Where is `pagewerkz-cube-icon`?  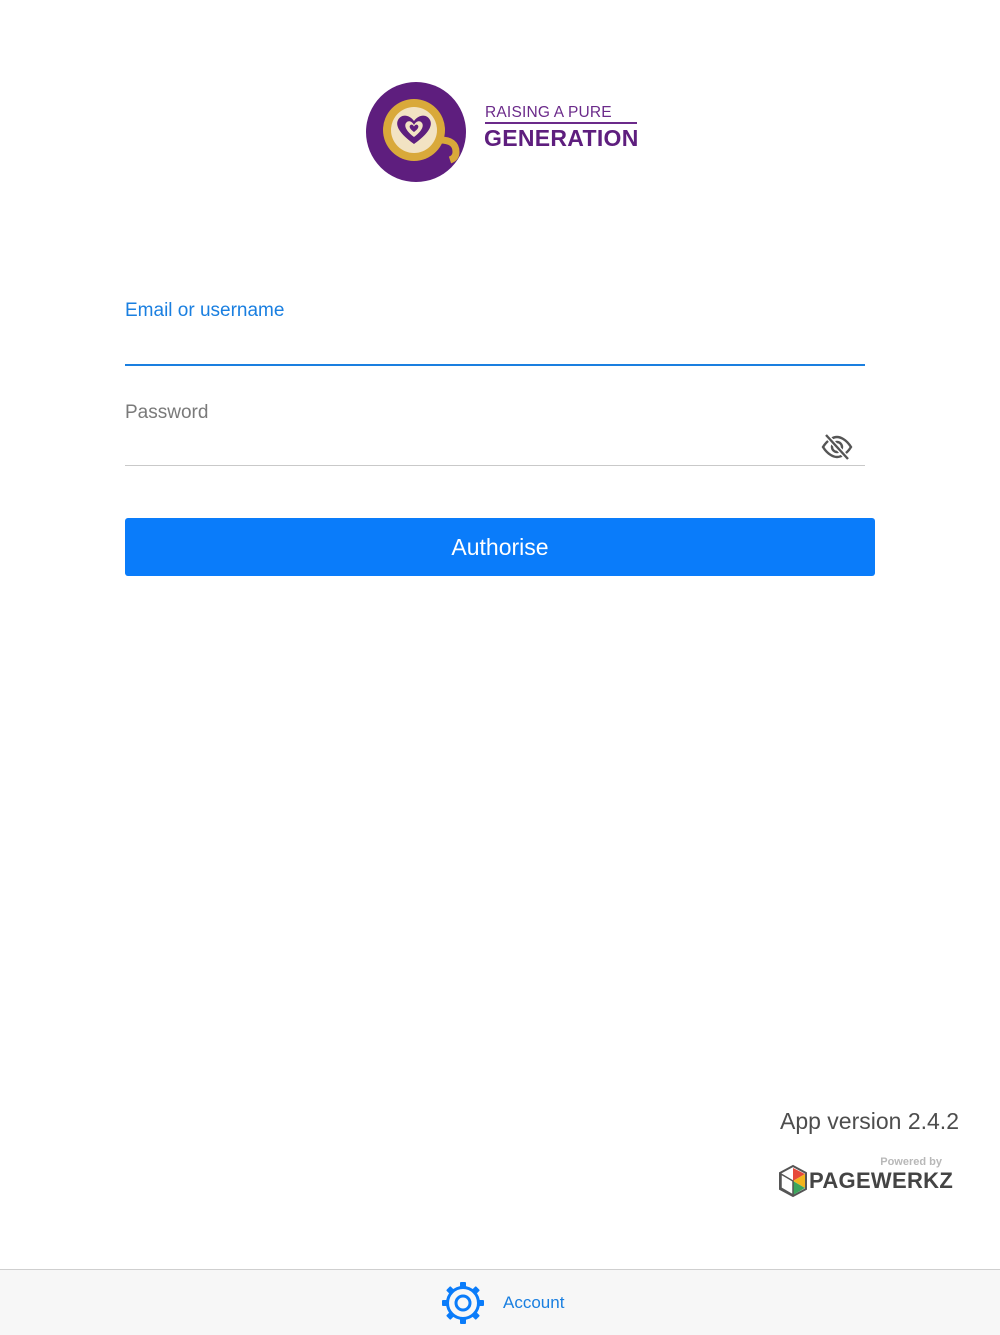 pagewerkz-cube-icon is located at coordinates (793, 1181).